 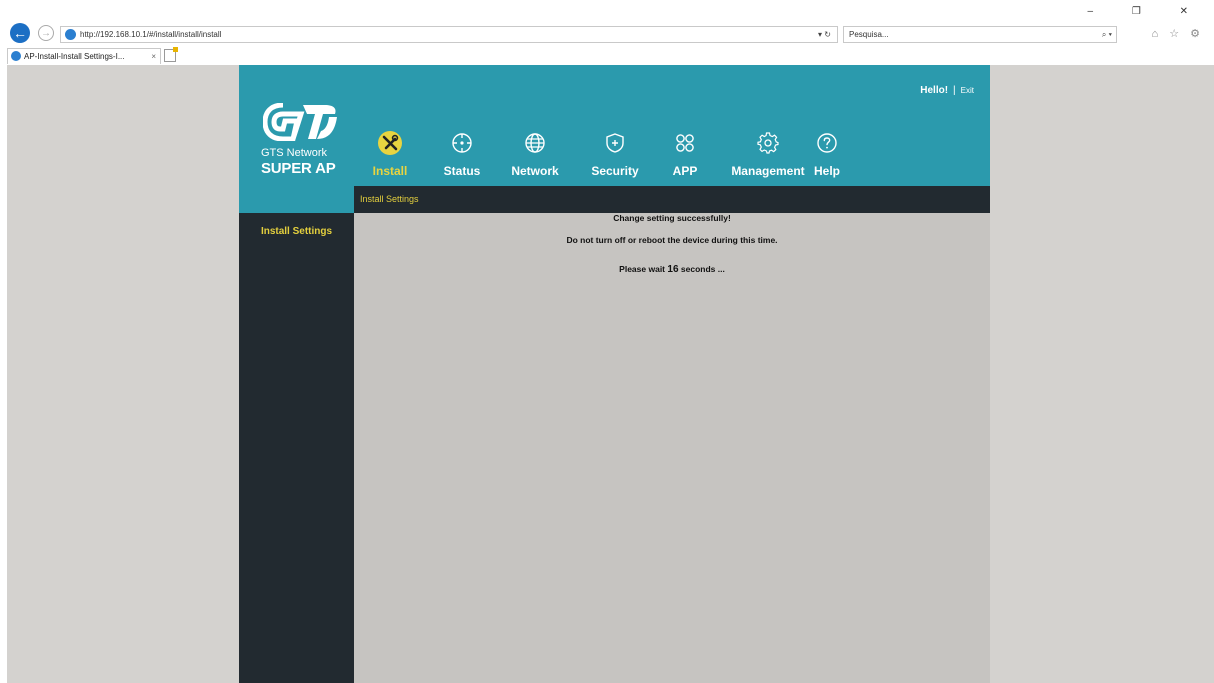 What do you see at coordinates (827, 154) in the screenshot?
I see `nav-help: Help` at bounding box center [827, 154].